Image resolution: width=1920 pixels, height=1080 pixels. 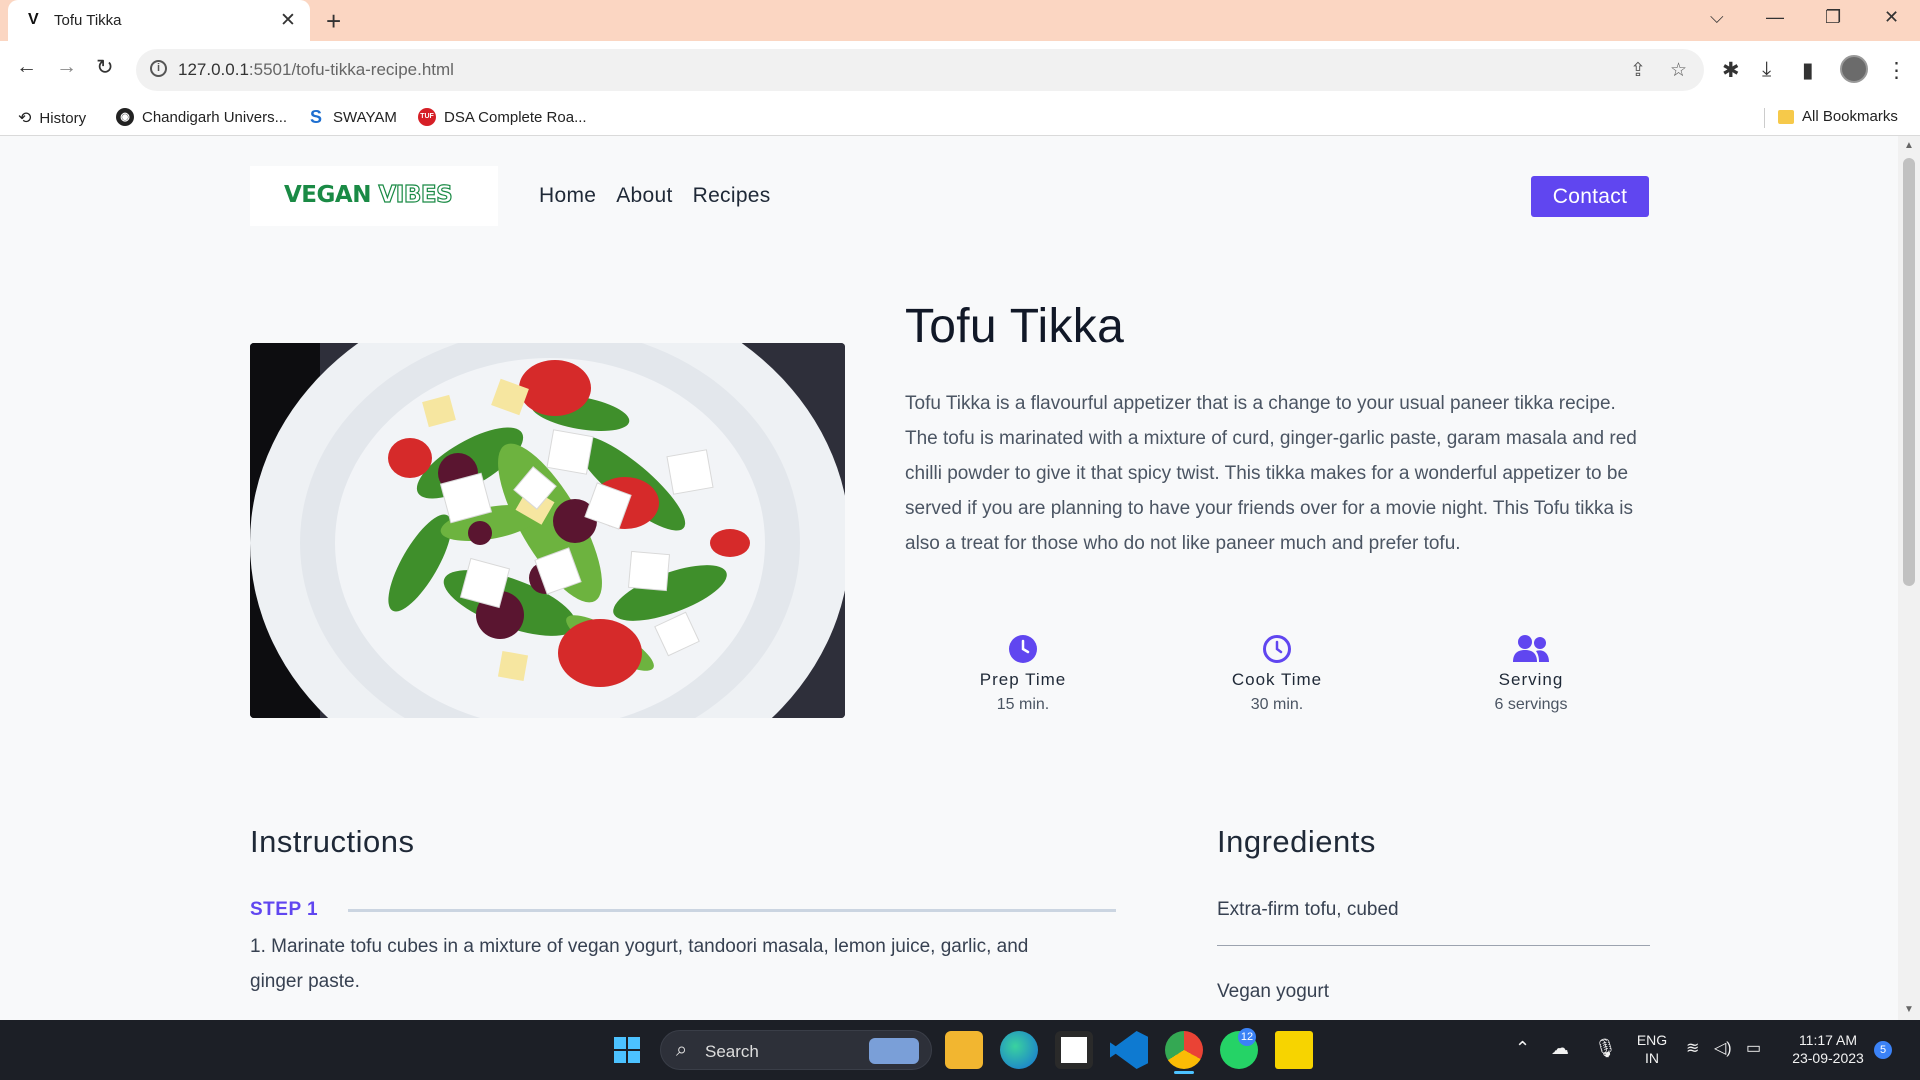 I want to click on url-host: 127.0.0.1, so click(x=213, y=69).